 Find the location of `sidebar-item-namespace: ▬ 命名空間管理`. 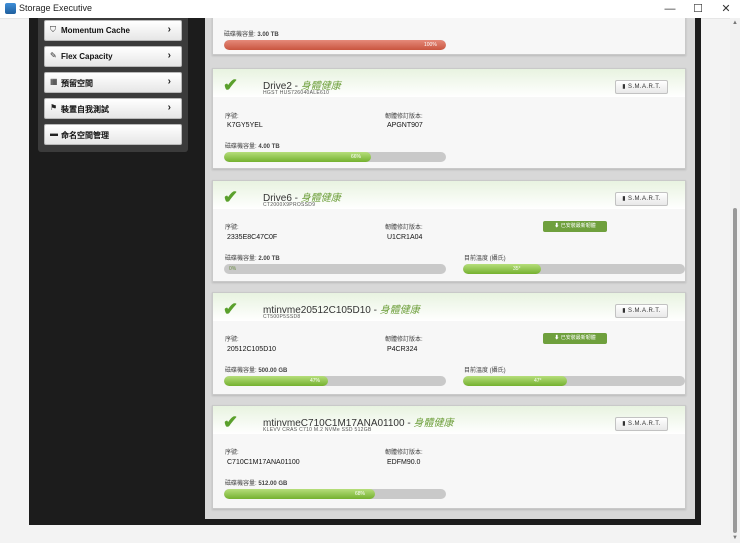

sidebar-item-namespace: ▬ 命名空間管理 is located at coordinates (113, 134).